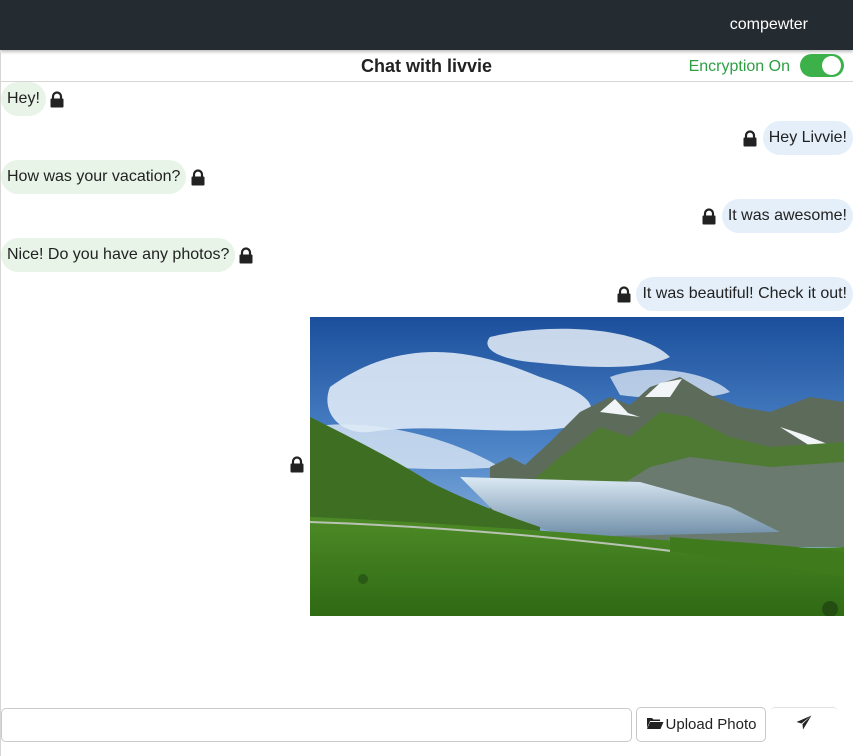 Image resolution: width=853 pixels, height=756 pixels. I want to click on message-text: It was awesome!, so click(787, 215).